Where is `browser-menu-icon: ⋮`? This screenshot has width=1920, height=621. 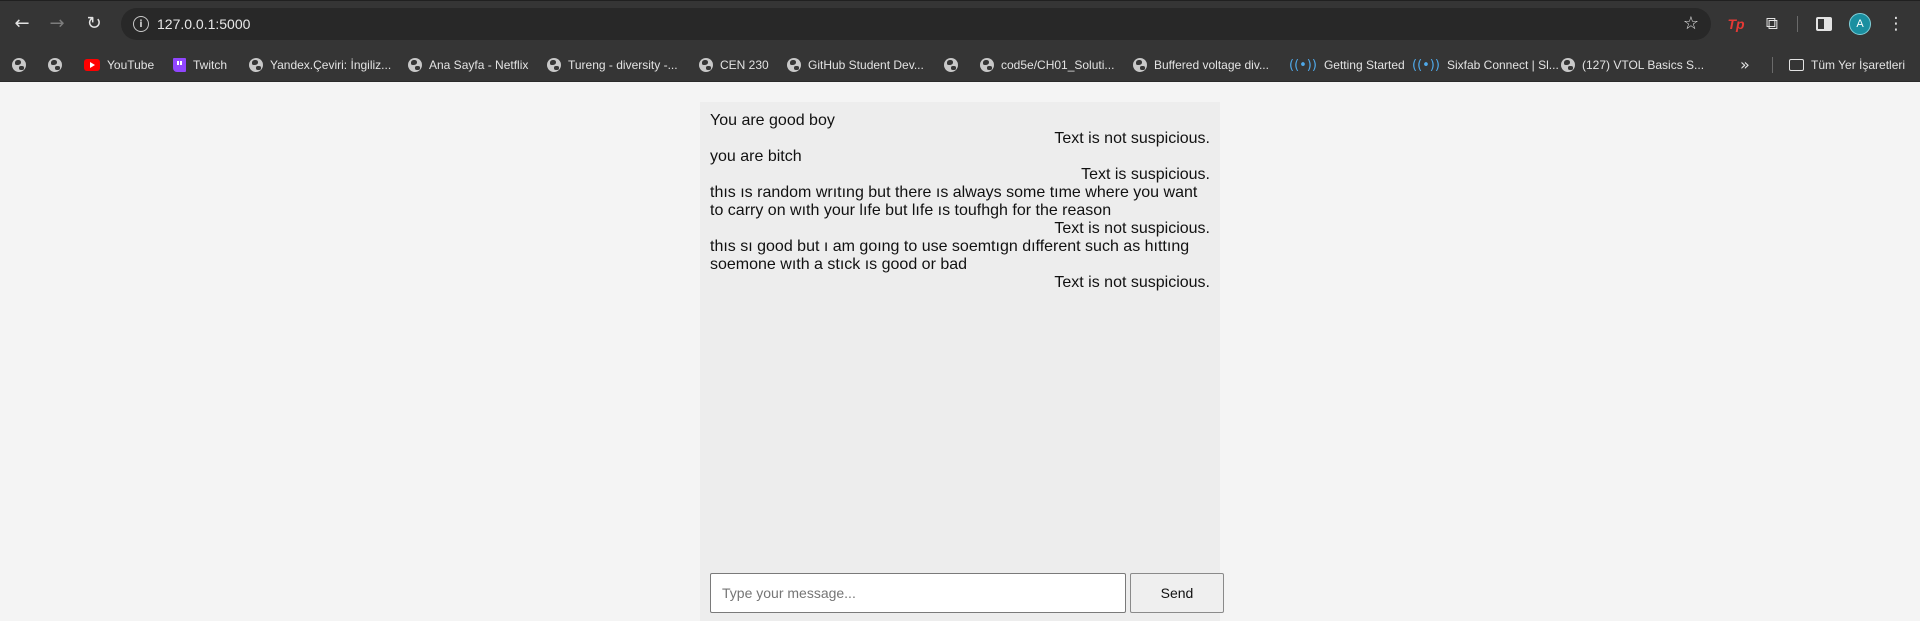
browser-menu-icon: ⋮ is located at coordinates (1896, 24).